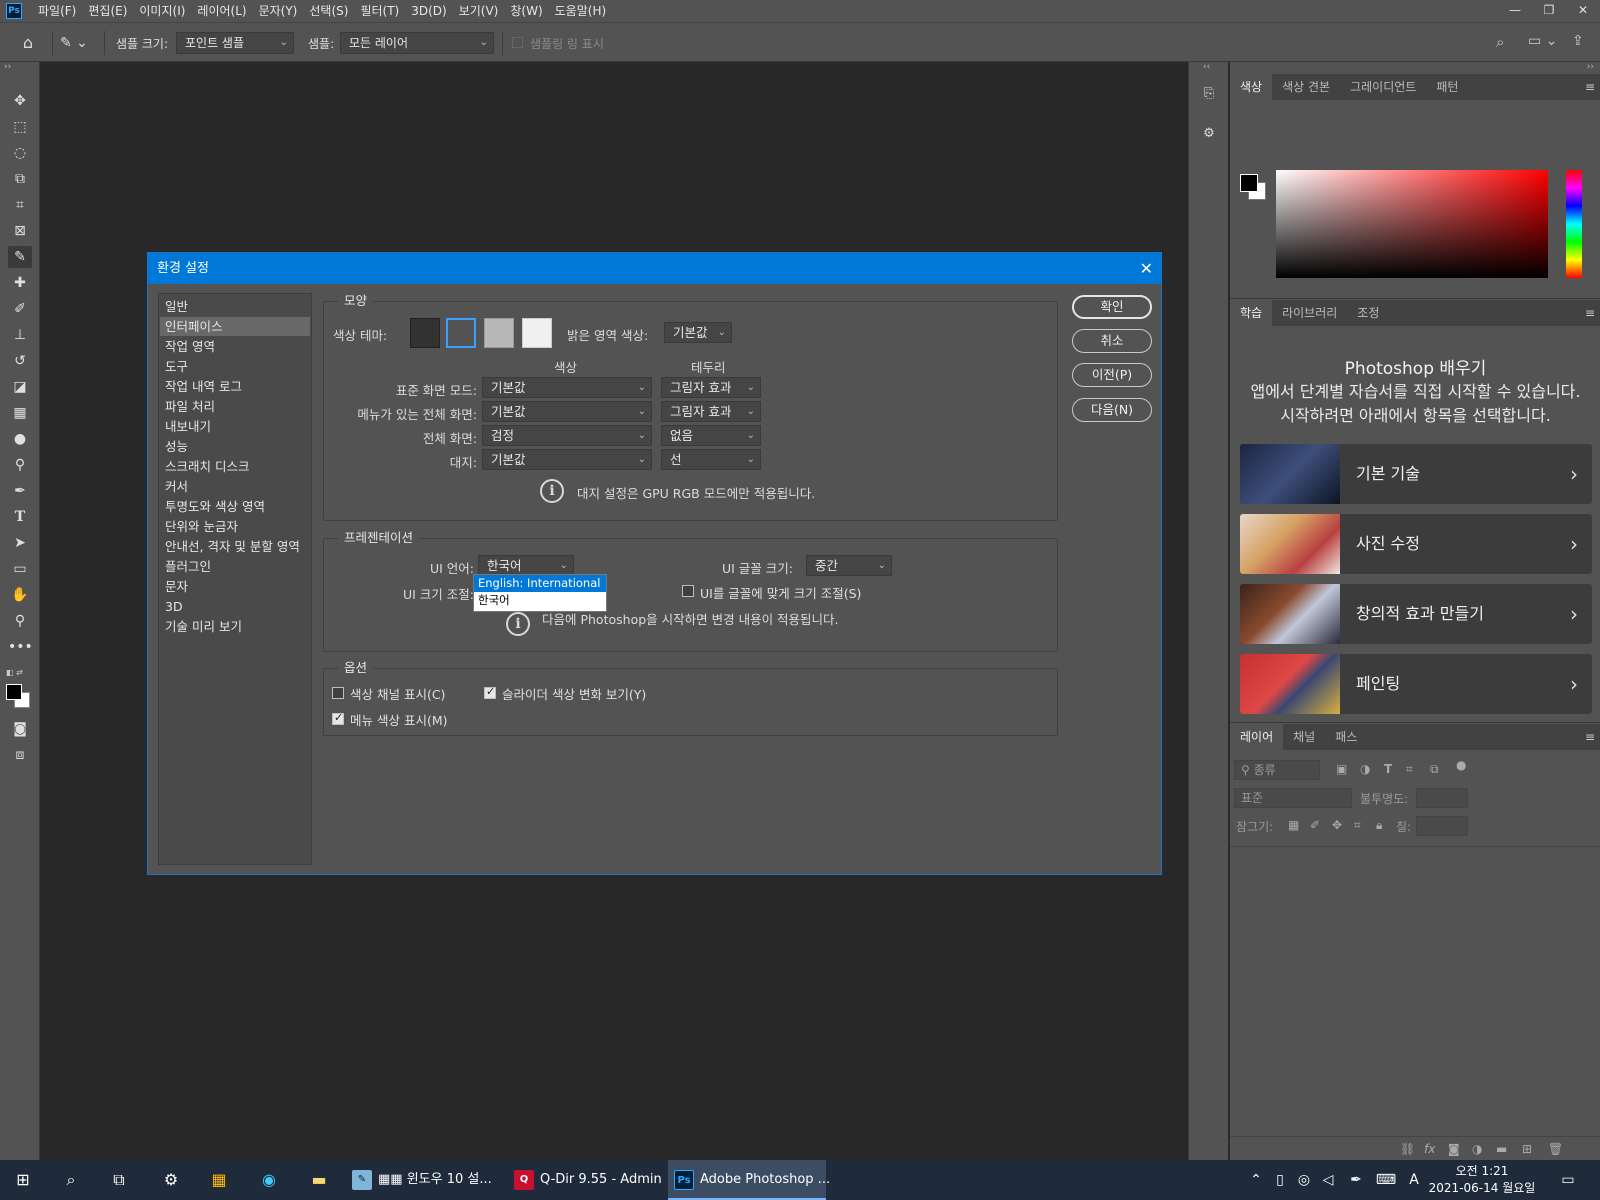 Image resolution: width=1600 pixels, height=1200 pixels. What do you see at coordinates (20, 413) in the screenshot?
I see `gradient-tool-icon: ▦` at bounding box center [20, 413].